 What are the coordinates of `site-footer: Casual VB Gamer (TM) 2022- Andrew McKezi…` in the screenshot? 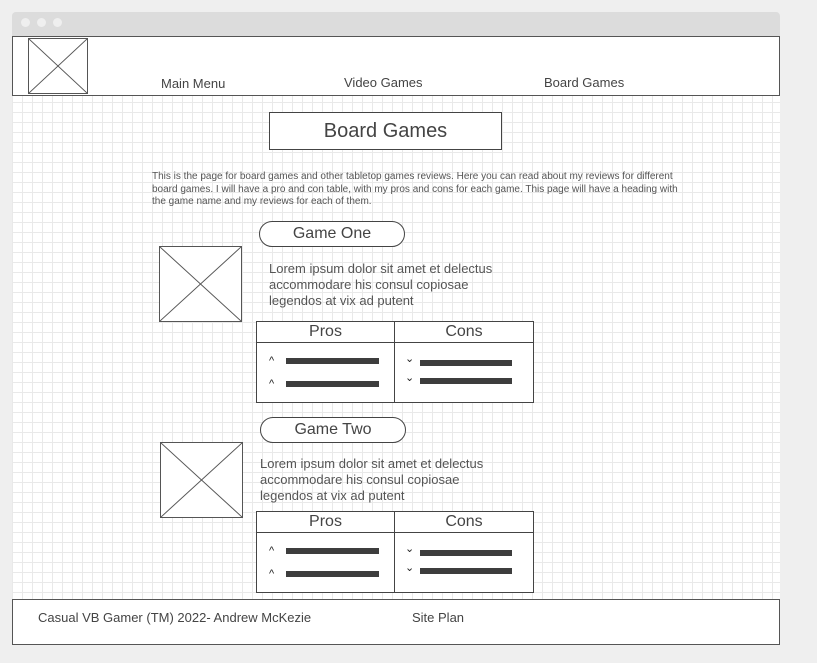 It's located at (396, 622).